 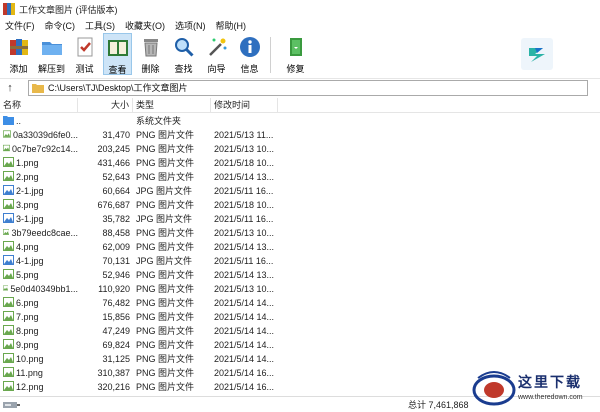 What do you see at coordinates (27, 205) in the screenshot?
I see `file-name: 3.png` at bounding box center [27, 205].